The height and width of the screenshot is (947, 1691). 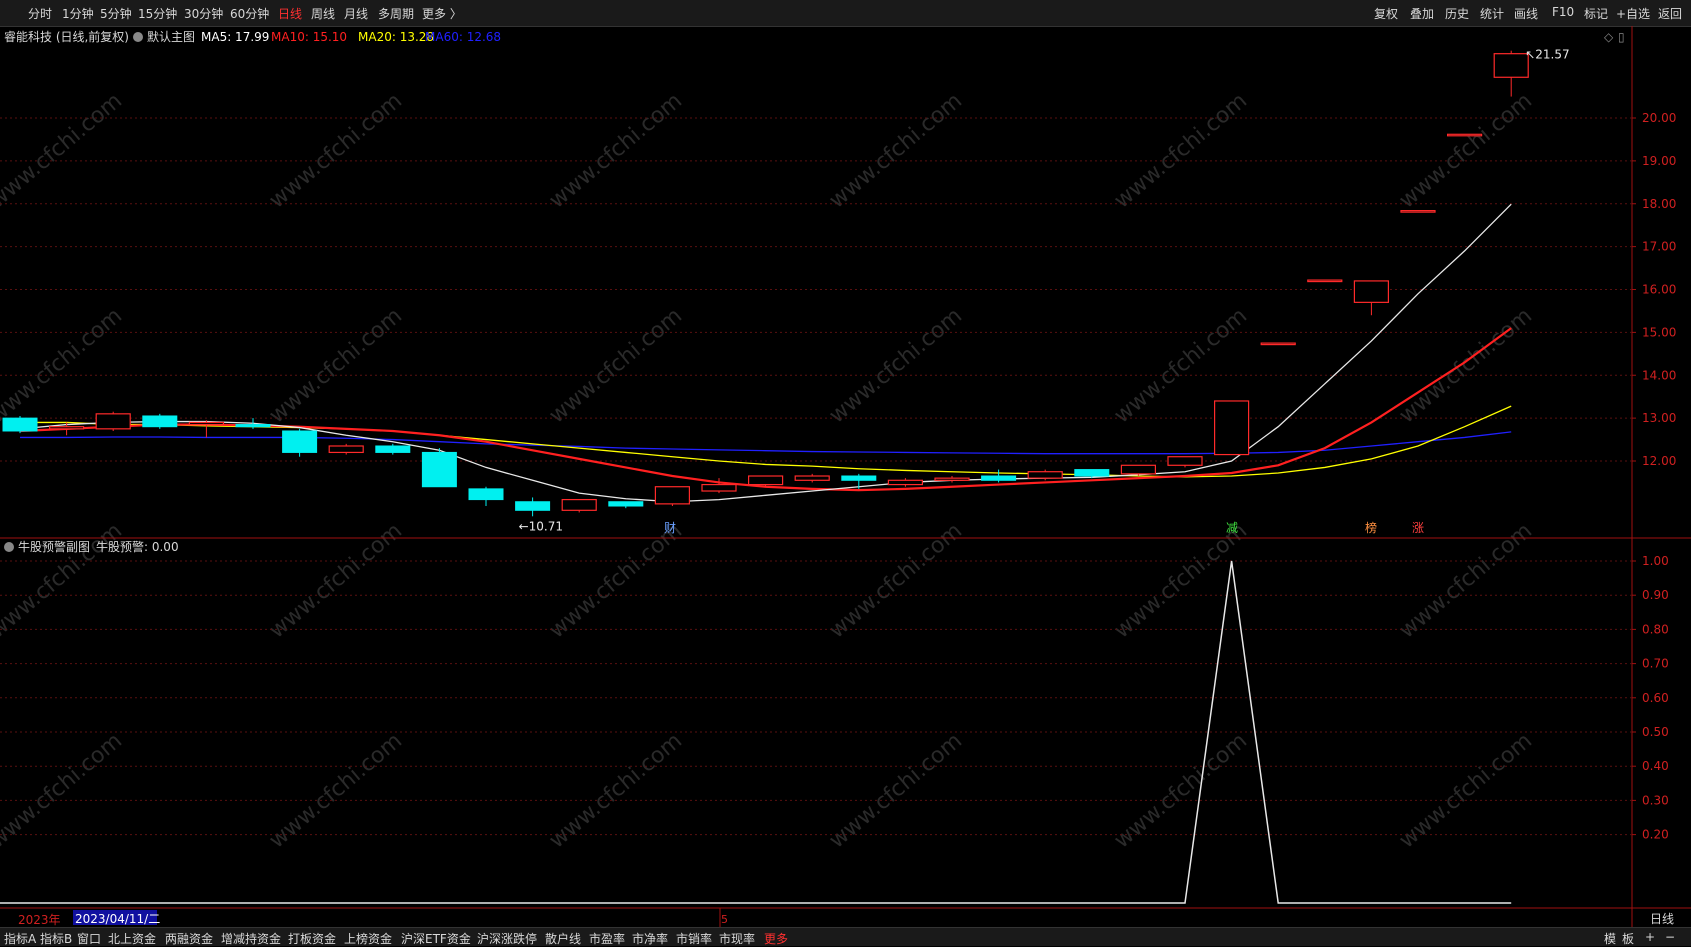 I want to click on window-icon: ▯, so click(x=1621, y=37).